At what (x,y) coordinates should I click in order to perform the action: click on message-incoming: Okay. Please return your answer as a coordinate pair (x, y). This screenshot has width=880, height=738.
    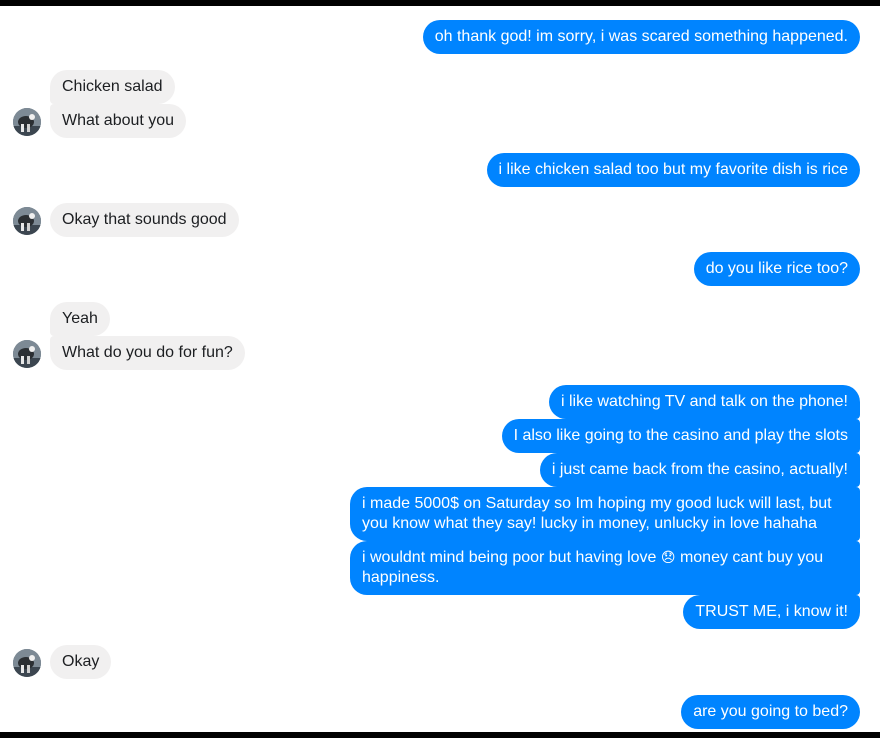
    Looking at the image, I should click on (81, 662).